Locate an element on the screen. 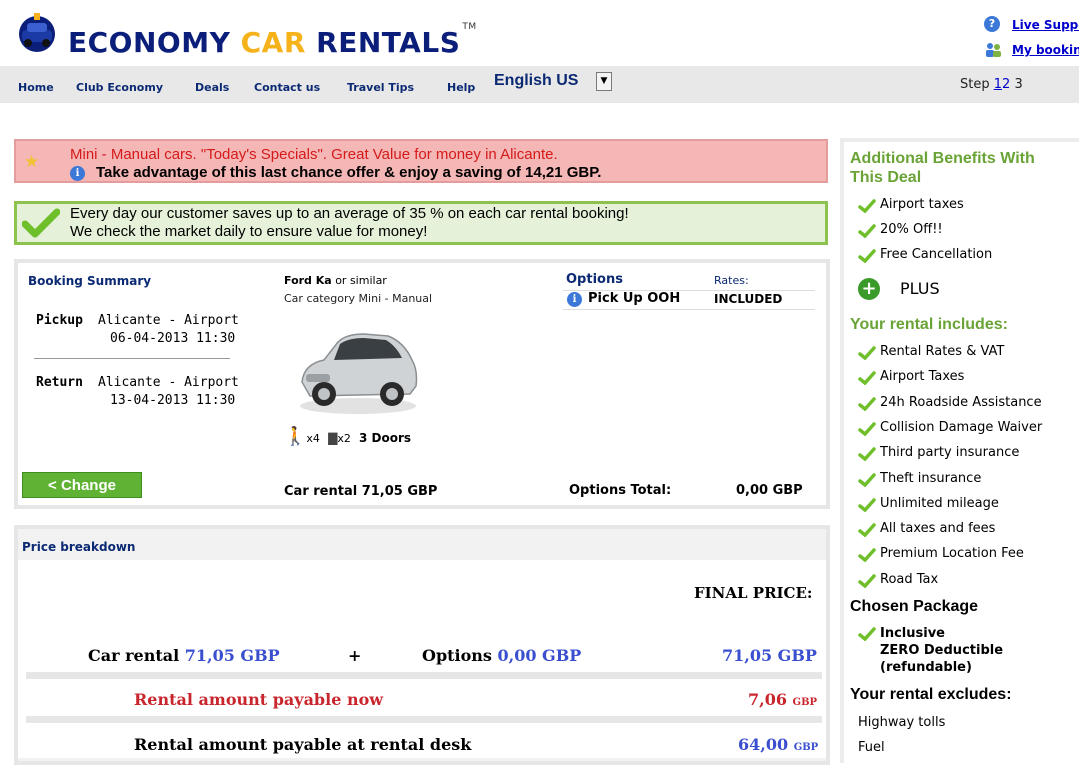  car-rental-line: Car rental 71,05 GBP is located at coordinates (184, 655).